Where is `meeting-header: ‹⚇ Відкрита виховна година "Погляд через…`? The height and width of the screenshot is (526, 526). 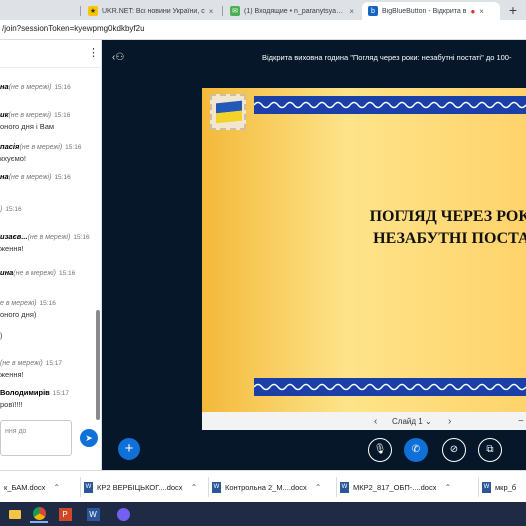
meeting-header: ‹⚇ Відкрита виховна година "Погляд через… is located at coordinates (314, 58).